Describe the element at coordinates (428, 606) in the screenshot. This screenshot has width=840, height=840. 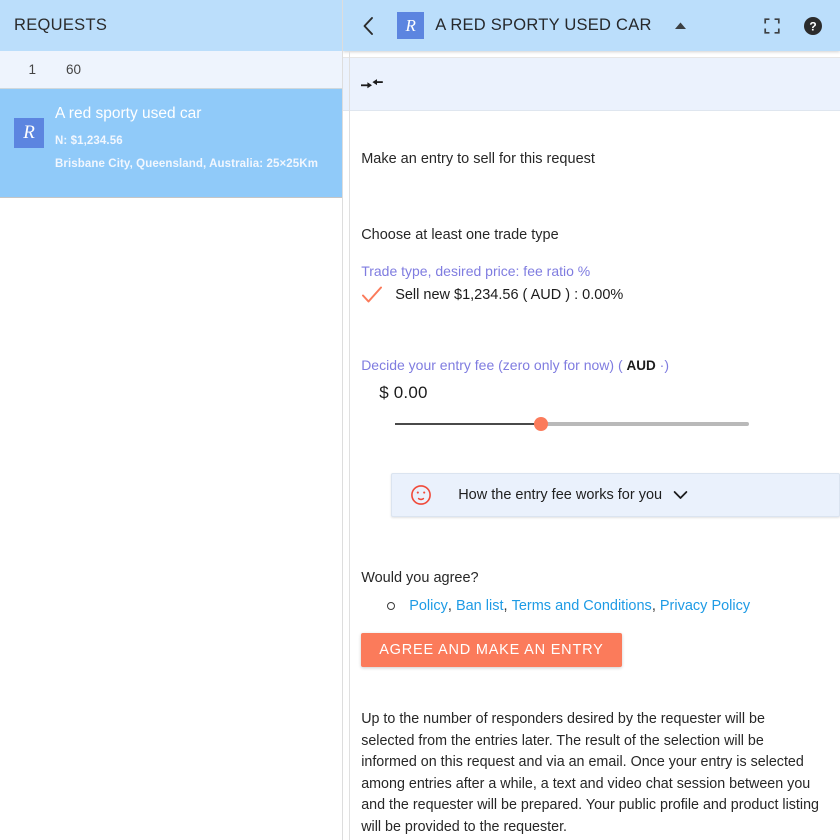
I see `link-policy: Policy` at that location.